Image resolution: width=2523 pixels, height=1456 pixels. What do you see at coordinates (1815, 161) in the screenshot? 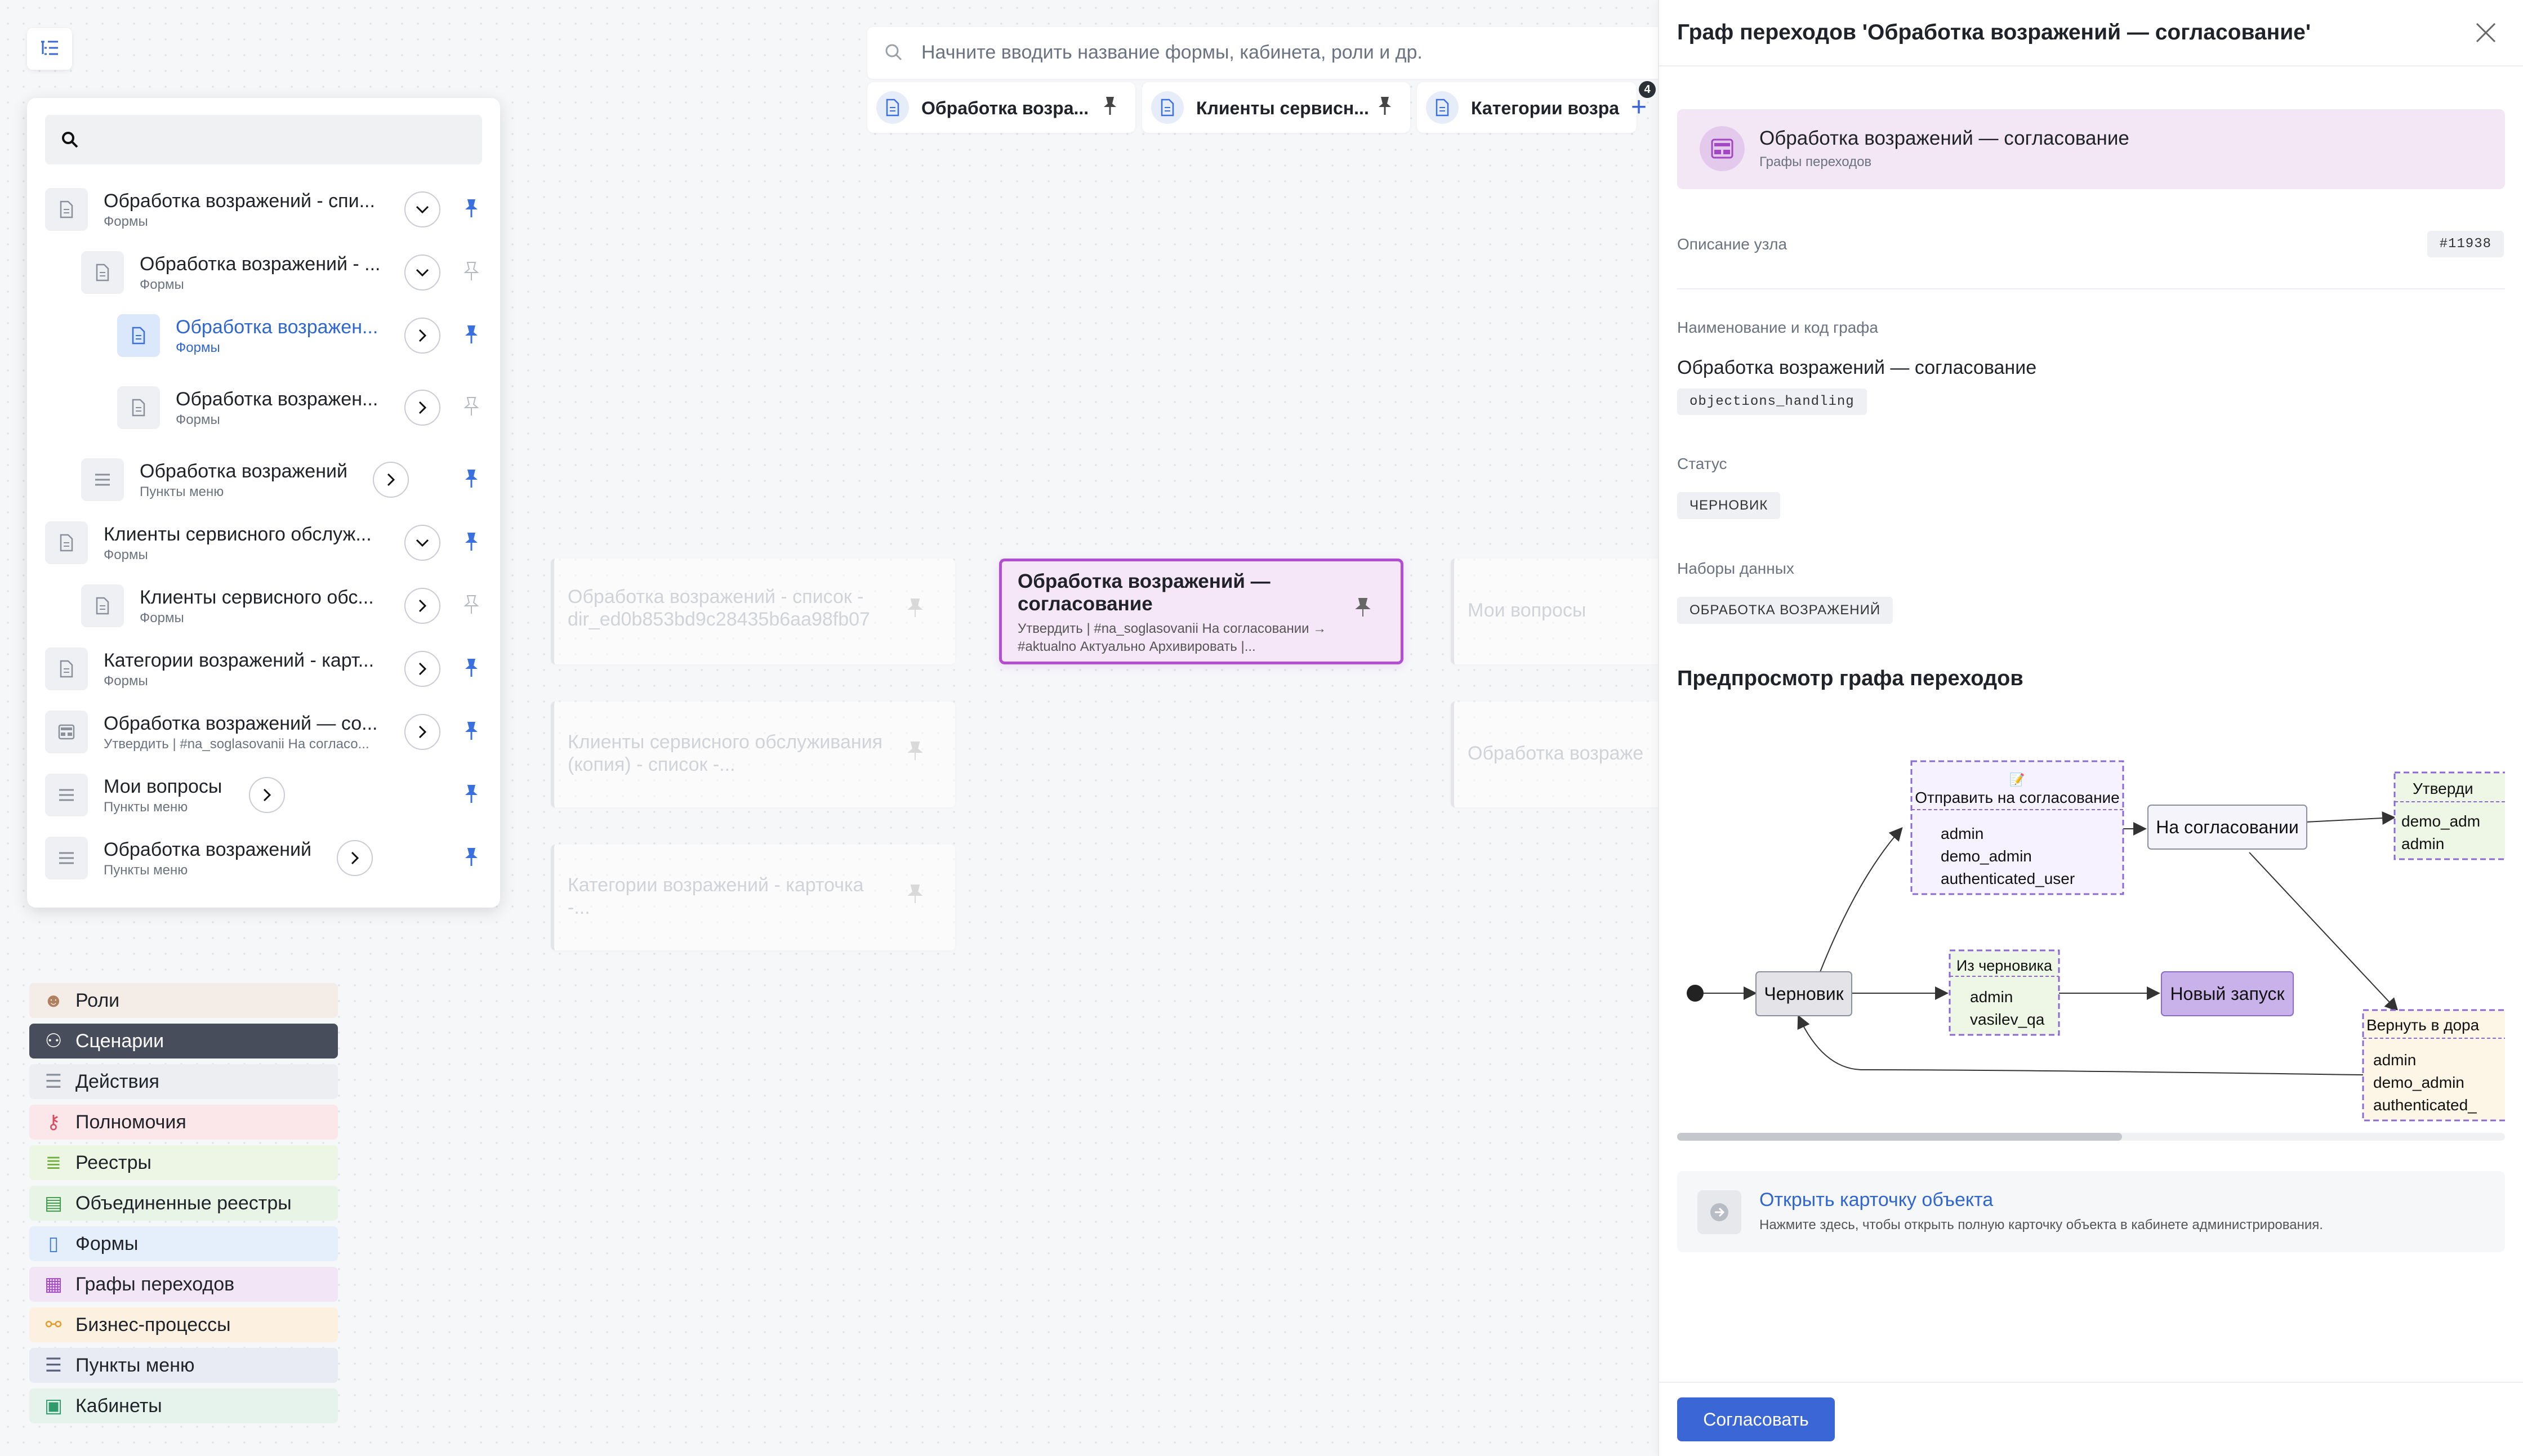
I see `object-type: Графы переходов` at bounding box center [1815, 161].